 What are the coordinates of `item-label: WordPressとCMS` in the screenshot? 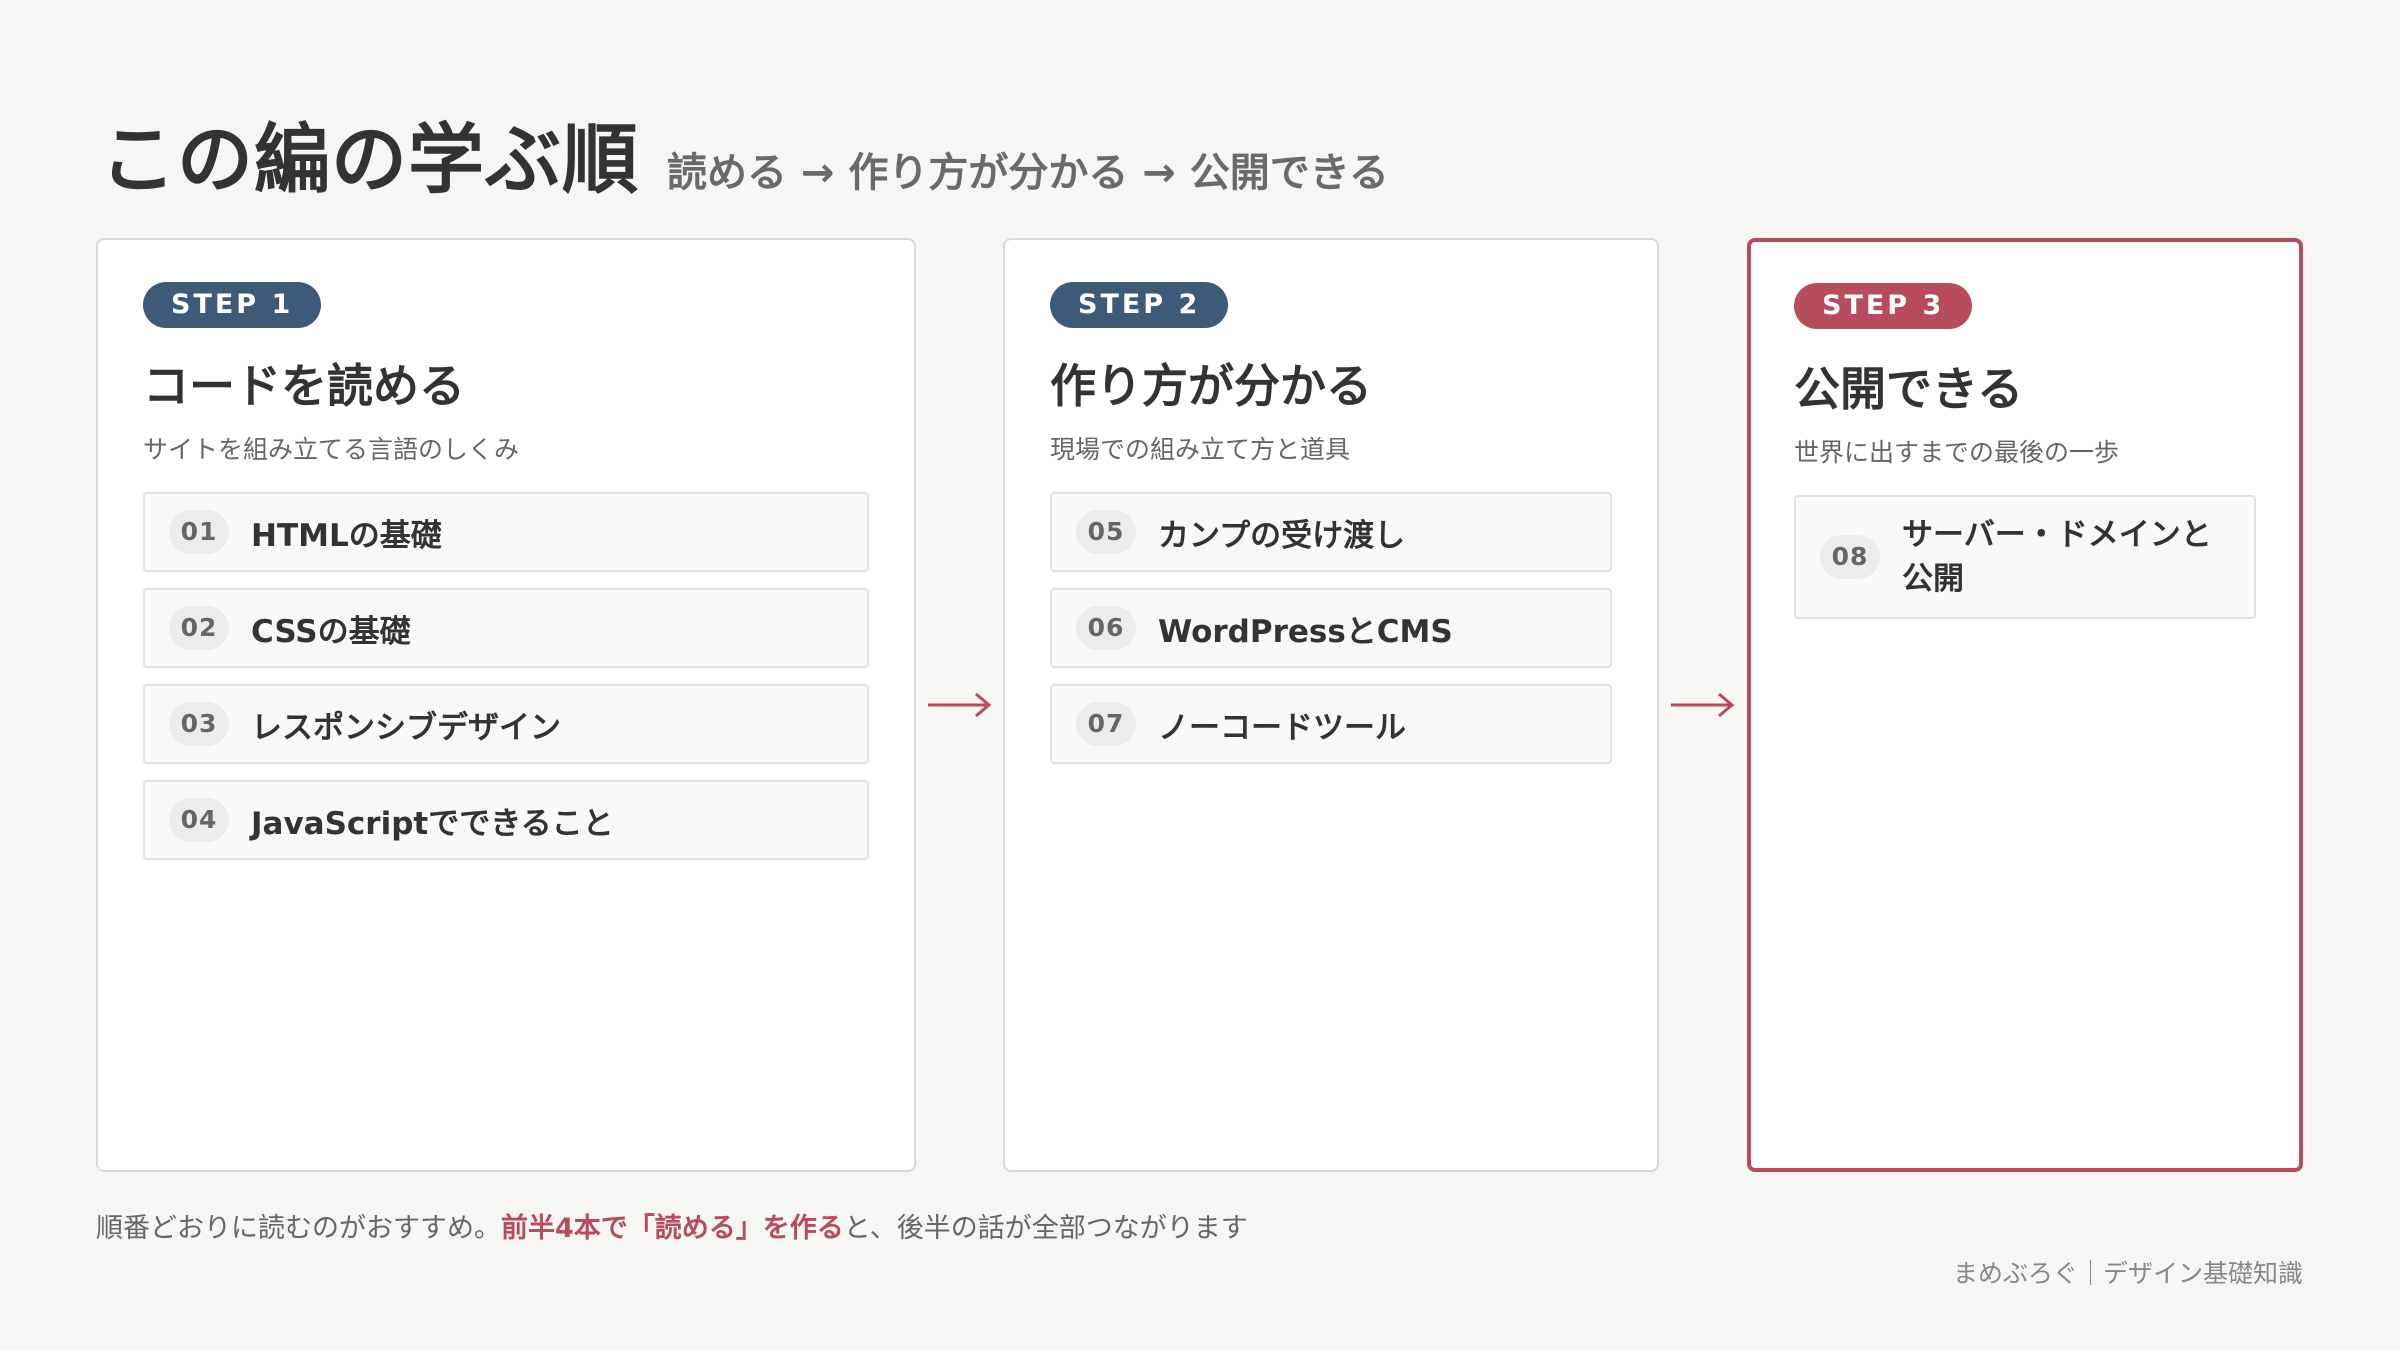 It's located at (1305, 631).